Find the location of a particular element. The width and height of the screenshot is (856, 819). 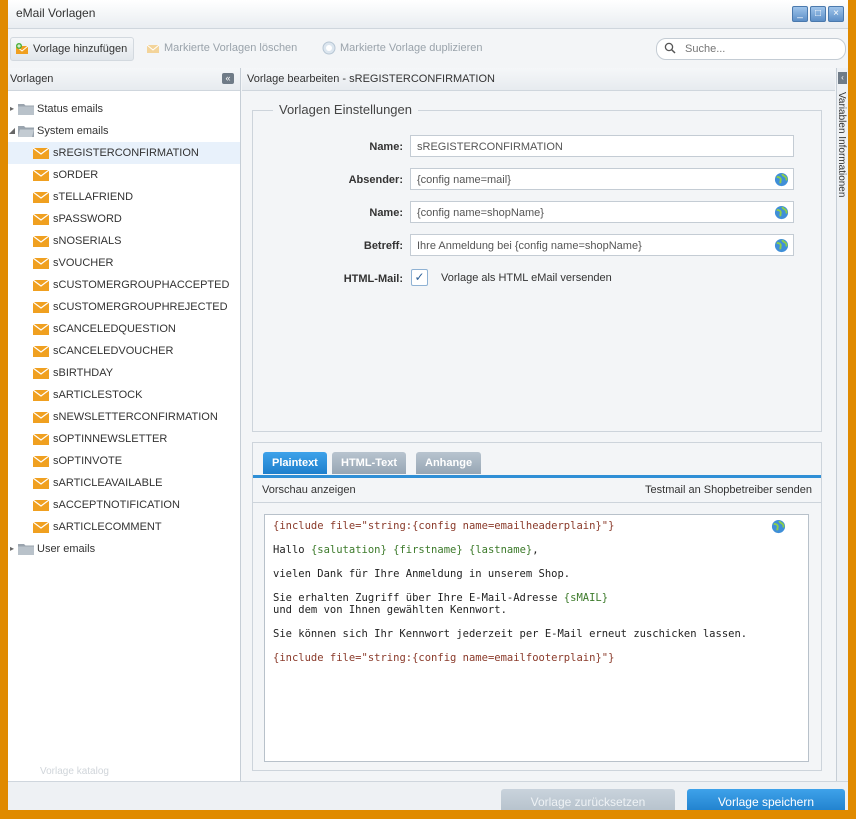

add-template-label: Vorlage hinzufügen is located at coordinates (80, 49).